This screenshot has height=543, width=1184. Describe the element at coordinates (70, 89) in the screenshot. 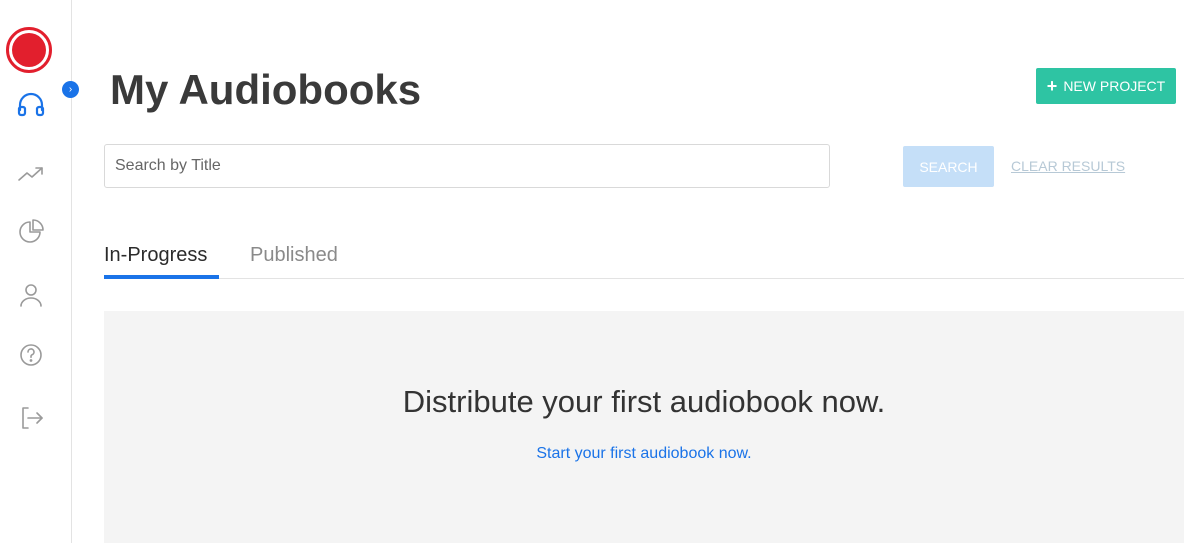

I see `sidebar-expand-toggle: ›` at that location.